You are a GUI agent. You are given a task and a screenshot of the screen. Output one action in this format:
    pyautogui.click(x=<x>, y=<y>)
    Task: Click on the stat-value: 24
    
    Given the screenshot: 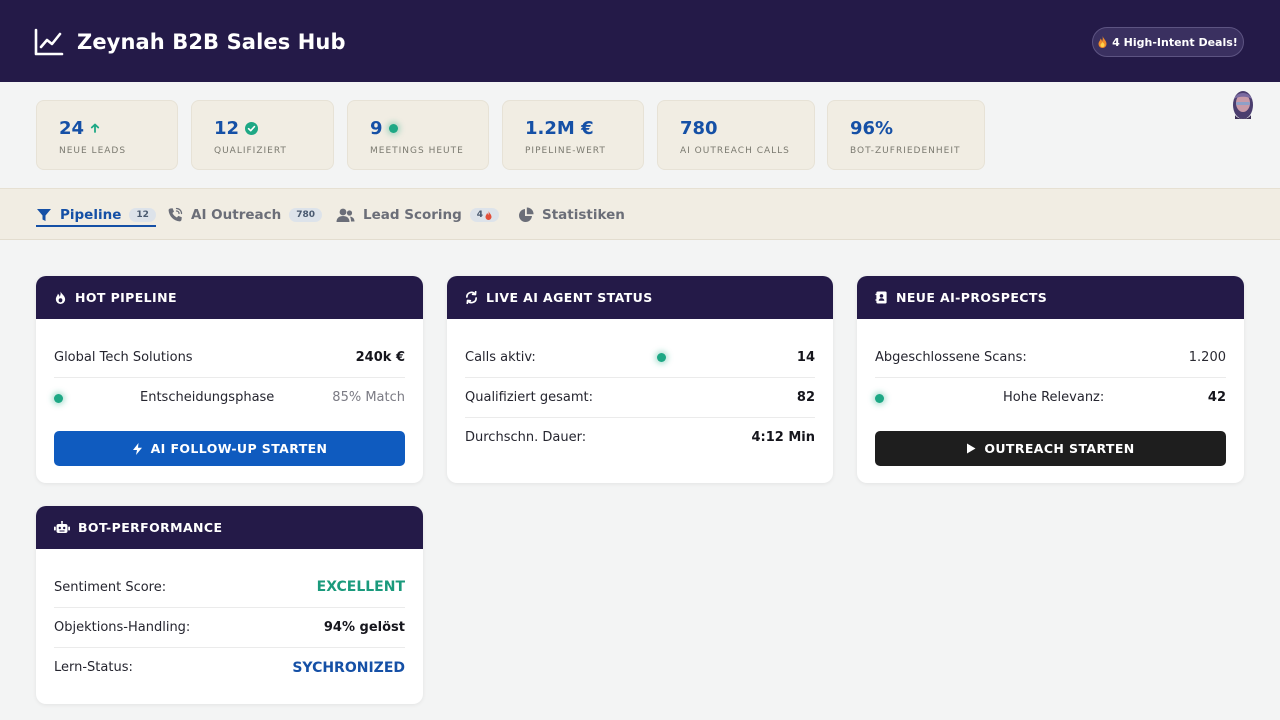 What is the action you would take?
    pyautogui.click(x=72, y=128)
    